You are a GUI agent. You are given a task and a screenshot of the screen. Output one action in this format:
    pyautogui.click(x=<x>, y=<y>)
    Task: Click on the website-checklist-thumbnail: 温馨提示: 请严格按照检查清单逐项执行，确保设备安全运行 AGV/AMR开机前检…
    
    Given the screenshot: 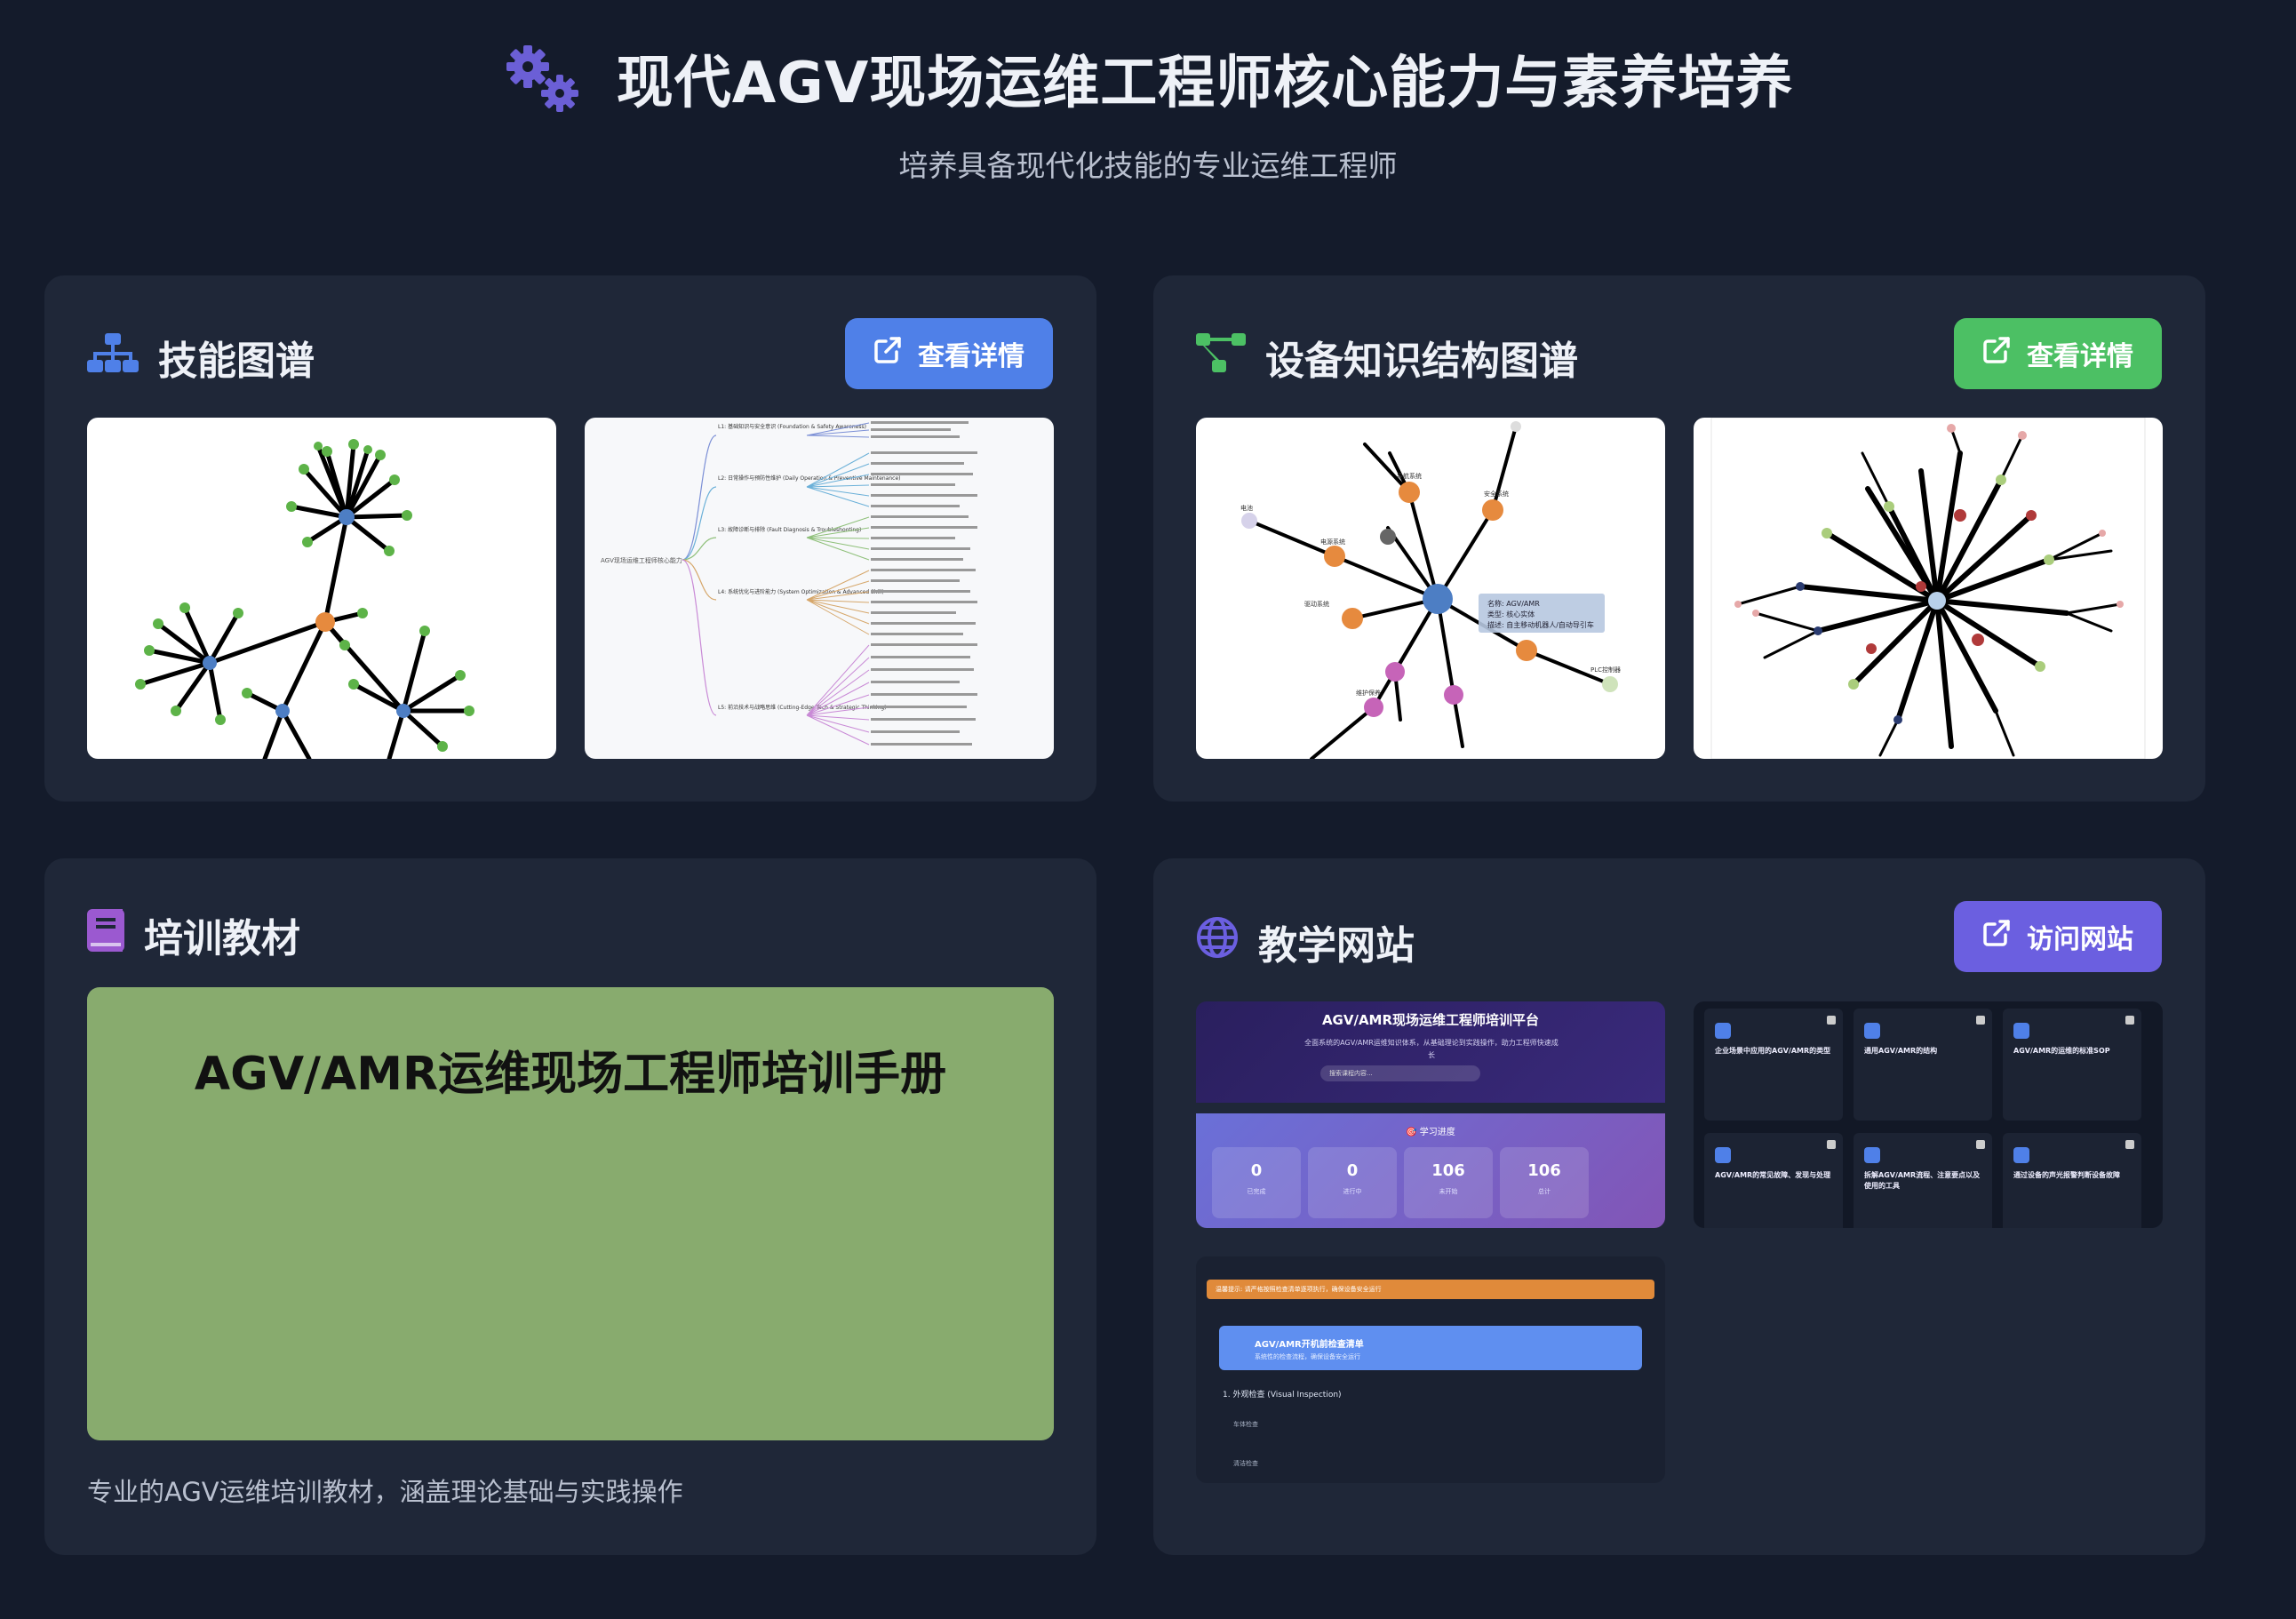 What is the action you would take?
    pyautogui.click(x=1431, y=1369)
    